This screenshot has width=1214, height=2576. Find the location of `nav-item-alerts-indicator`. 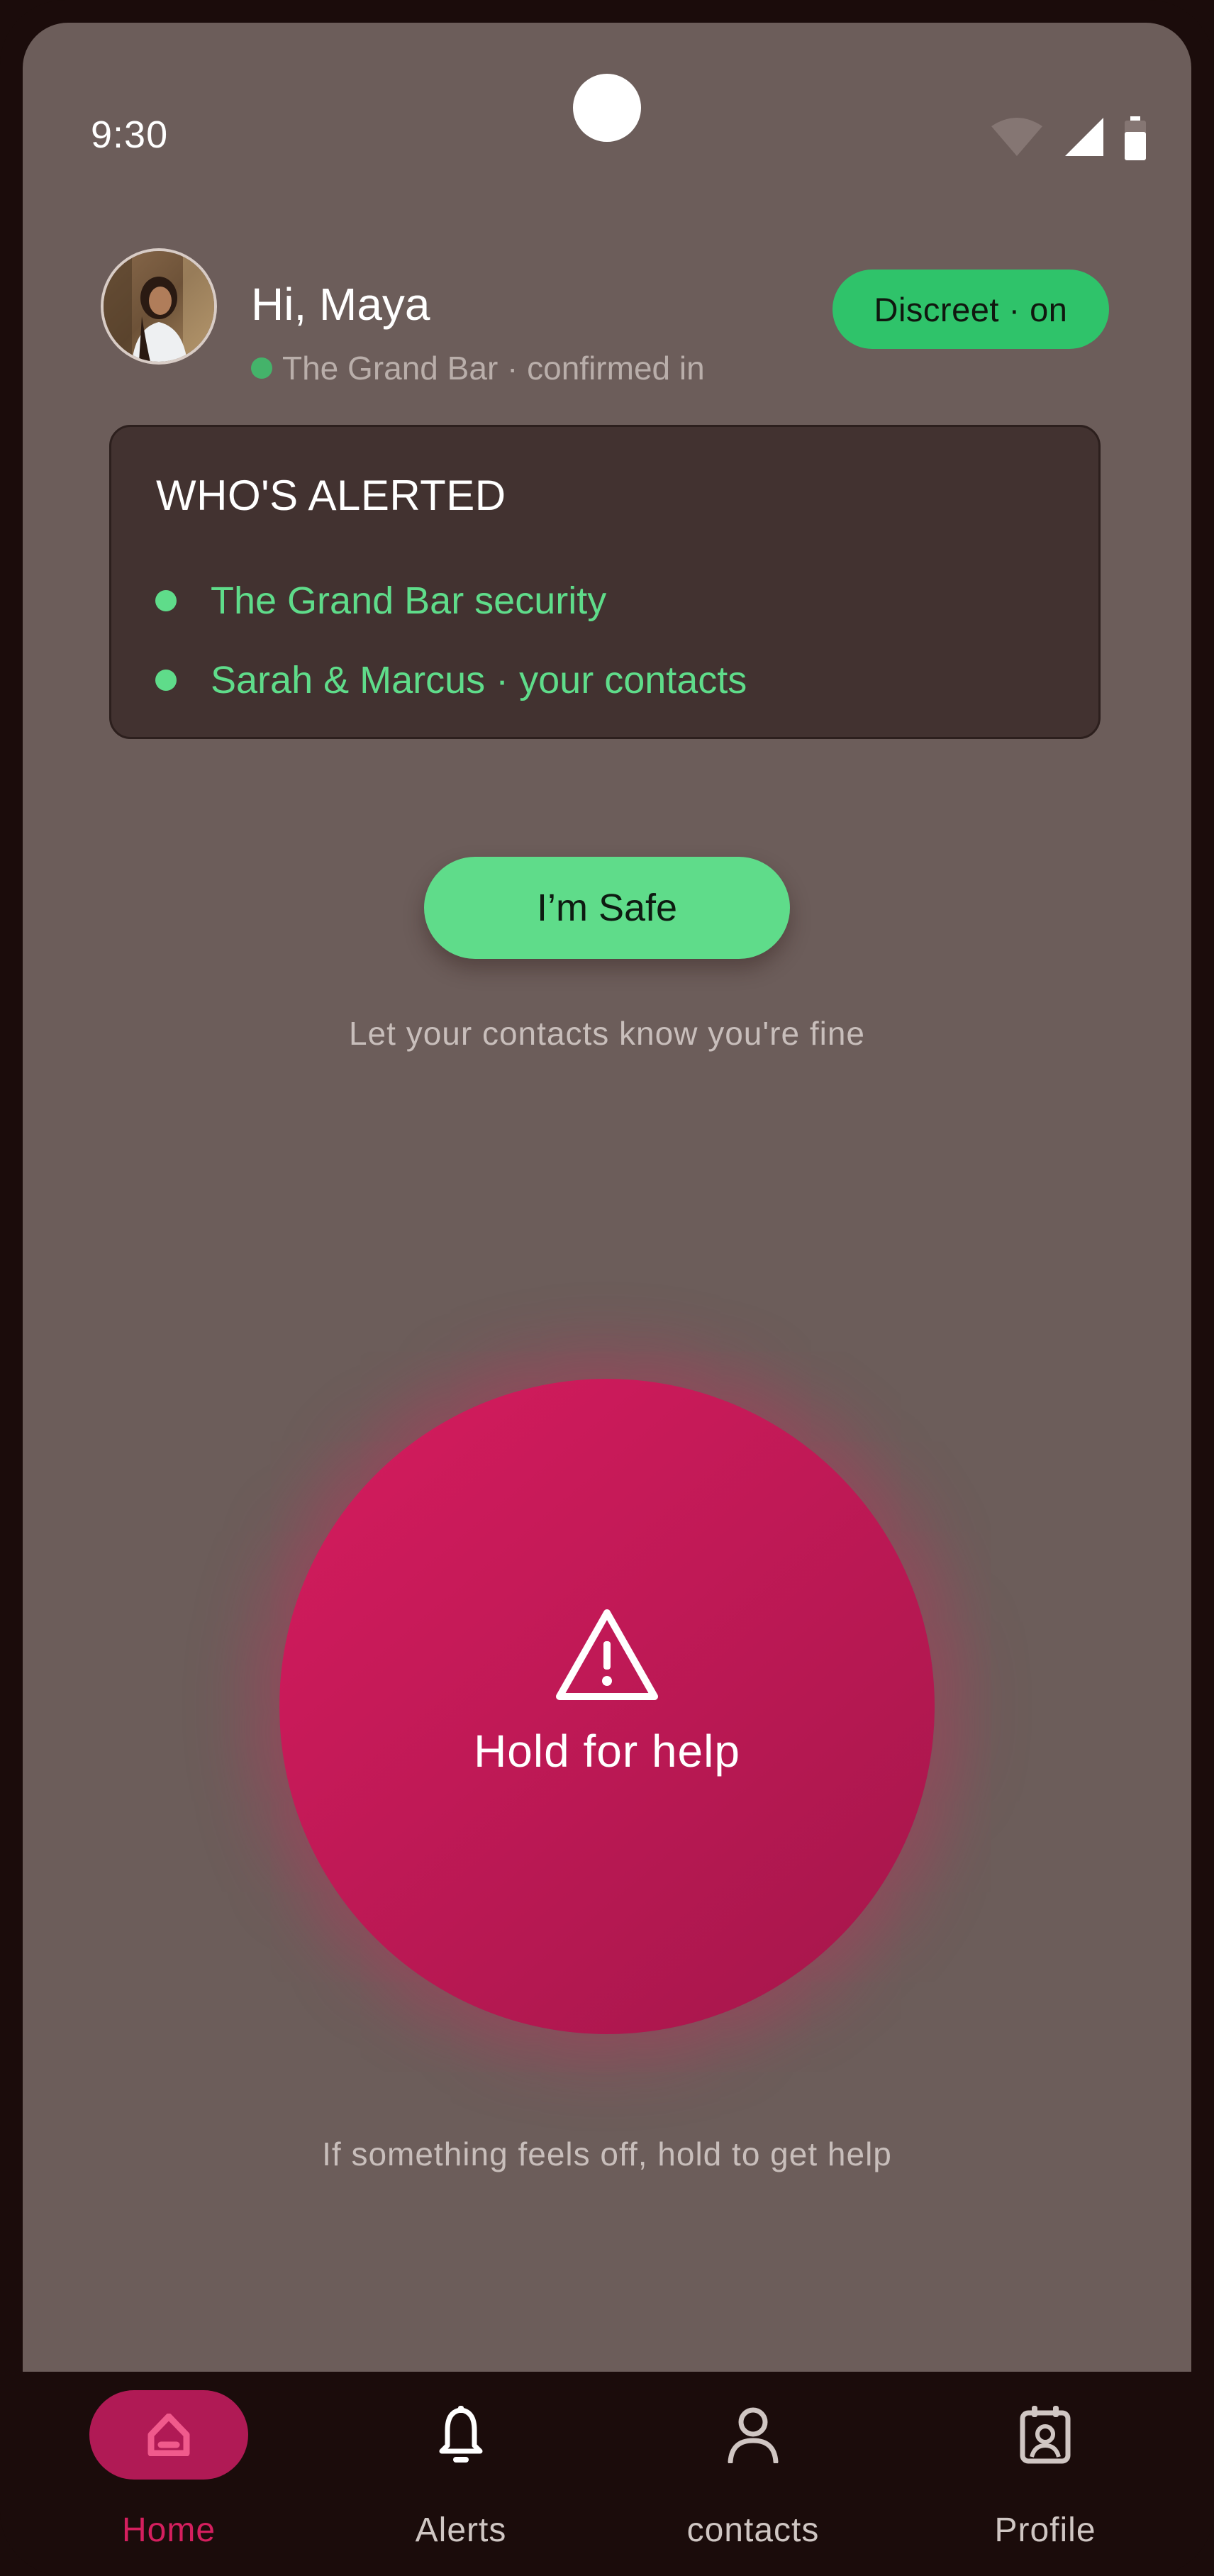

nav-item-alerts-indicator is located at coordinates (461, 2435).